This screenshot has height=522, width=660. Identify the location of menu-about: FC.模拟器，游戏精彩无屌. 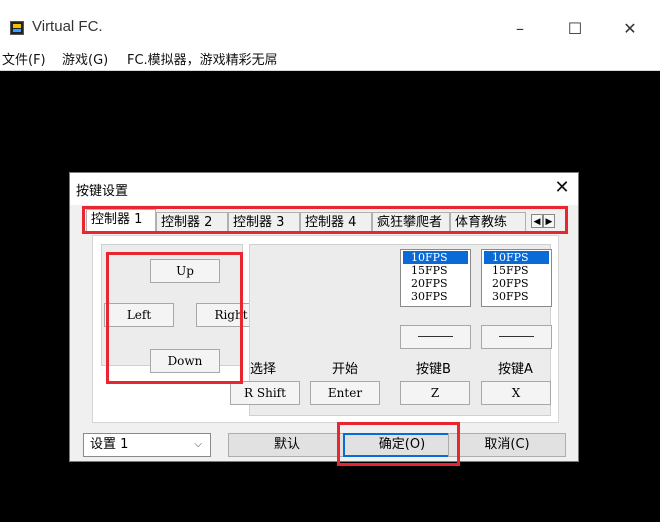
(202, 58).